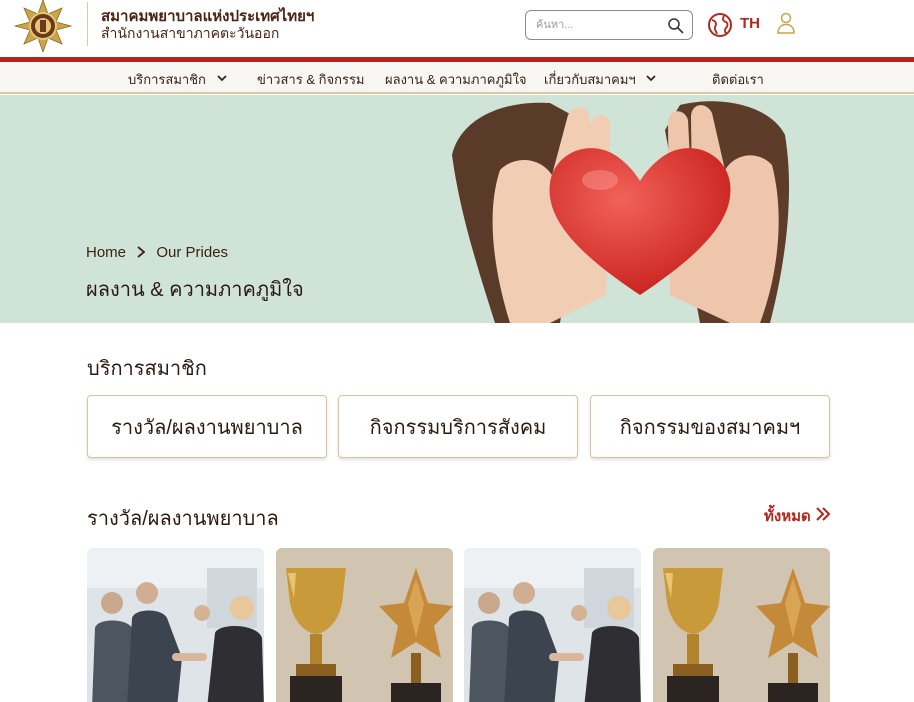 The width and height of the screenshot is (914, 702). I want to click on association-logo, so click(43, 26).